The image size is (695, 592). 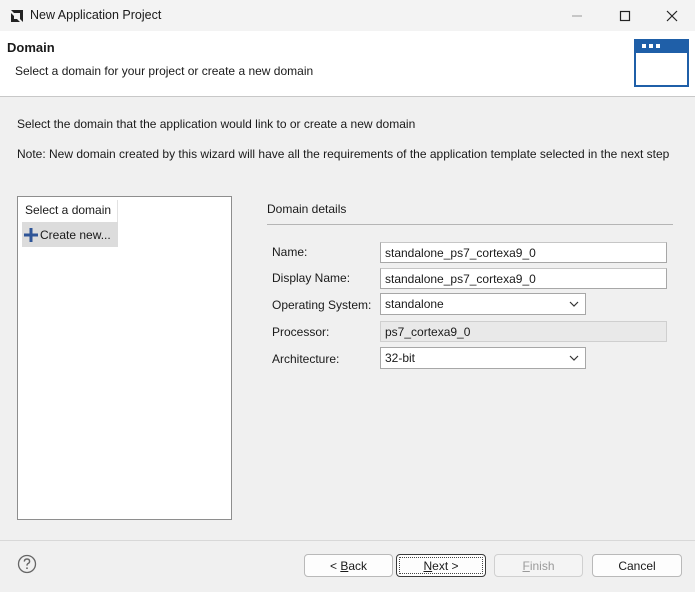 What do you see at coordinates (661, 63) in the screenshot?
I see `window-banner-icon` at bounding box center [661, 63].